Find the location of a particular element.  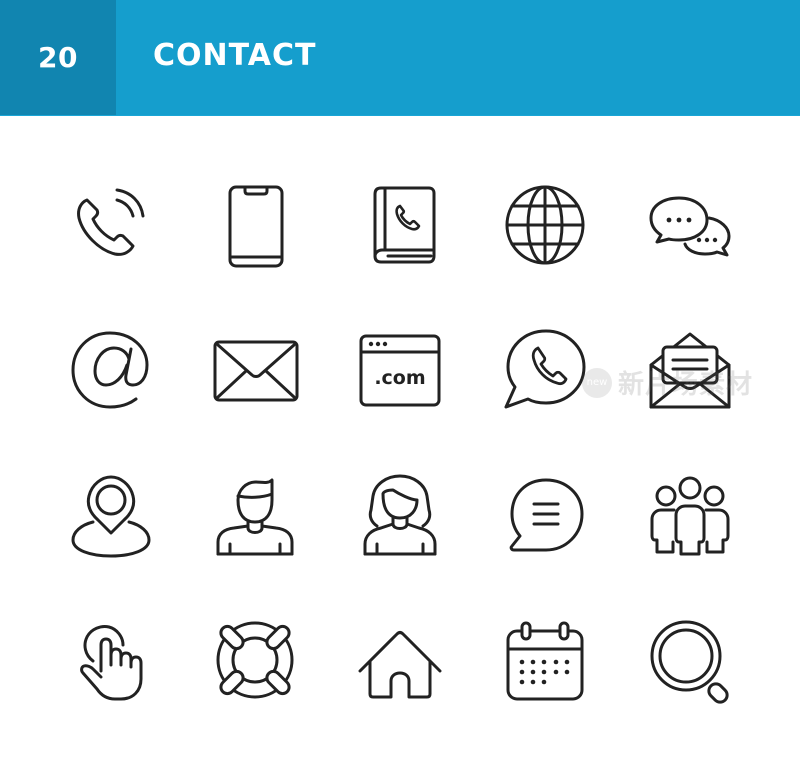

location-pin-icon is located at coordinates (110, 515).